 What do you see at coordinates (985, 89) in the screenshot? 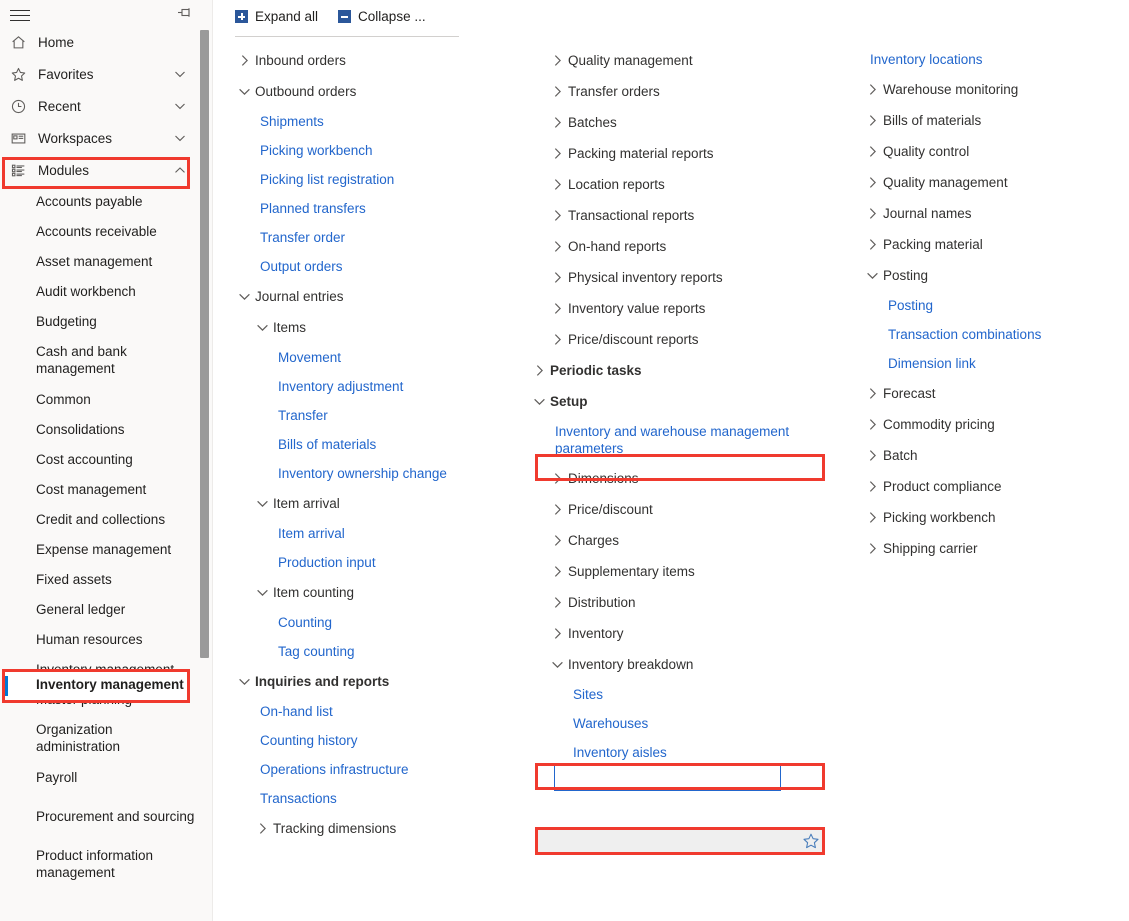
I see `menu-group-warehouse-monitoring: Warehouse monitoring` at bounding box center [985, 89].